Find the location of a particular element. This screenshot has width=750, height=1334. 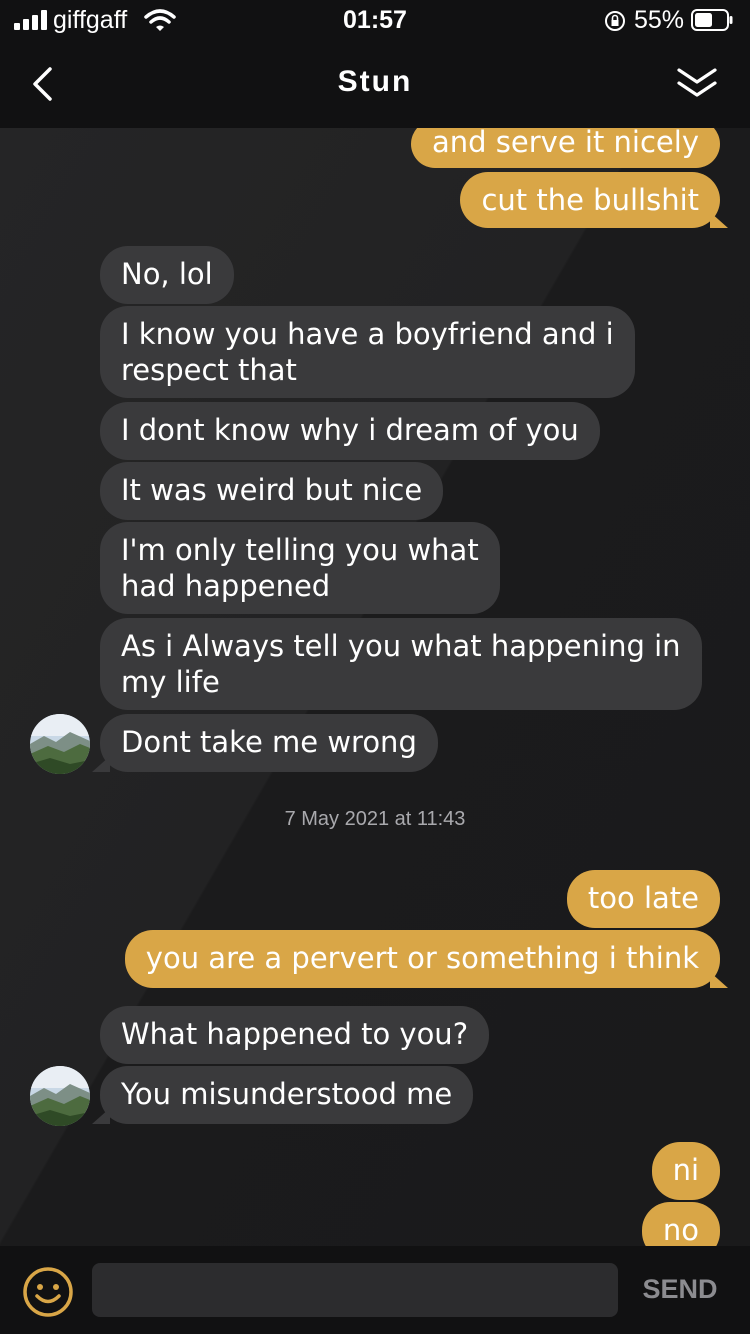

message-text: Dont take me wrong is located at coordinates (269, 742).